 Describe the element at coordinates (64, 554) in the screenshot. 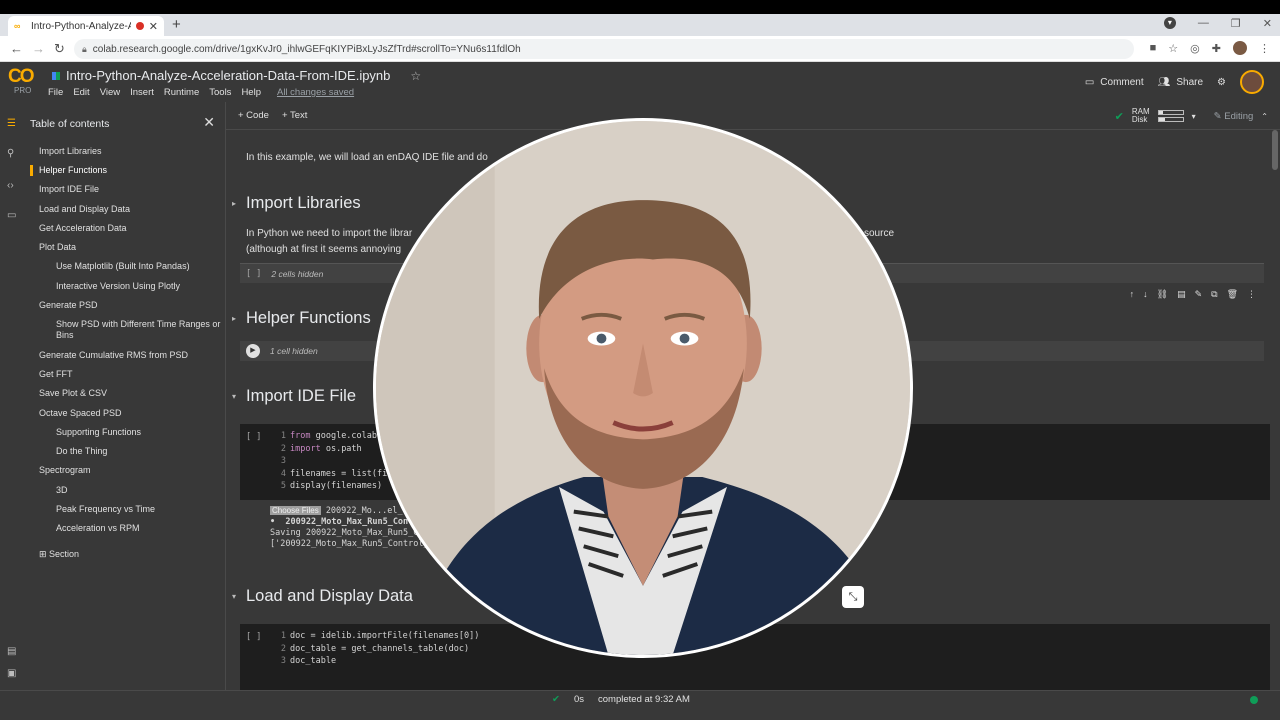

I see `add-section-label: Section` at that location.